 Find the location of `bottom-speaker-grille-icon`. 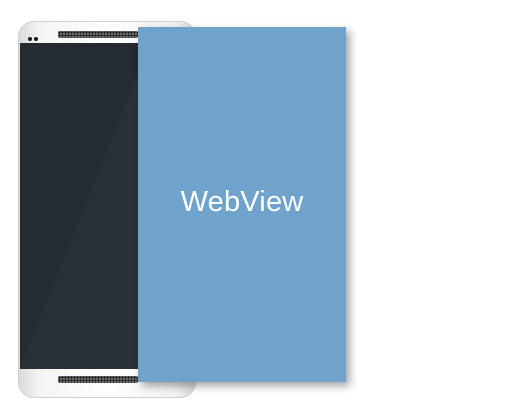

bottom-speaker-grille-icon is located at coordinates (98, 379).